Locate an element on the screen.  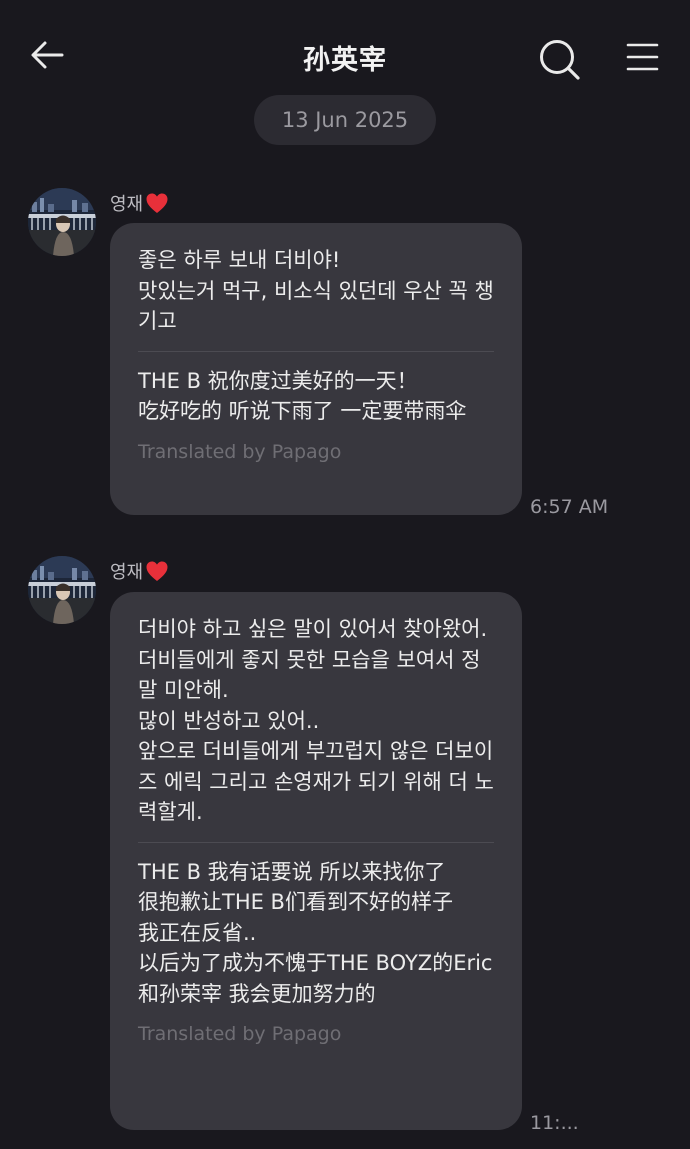
translated-text: THE B 祝你度过美好的一天！ 吃好吃的 听说下雨了 一定要带雨伞 is located at coordinates (302, 396).